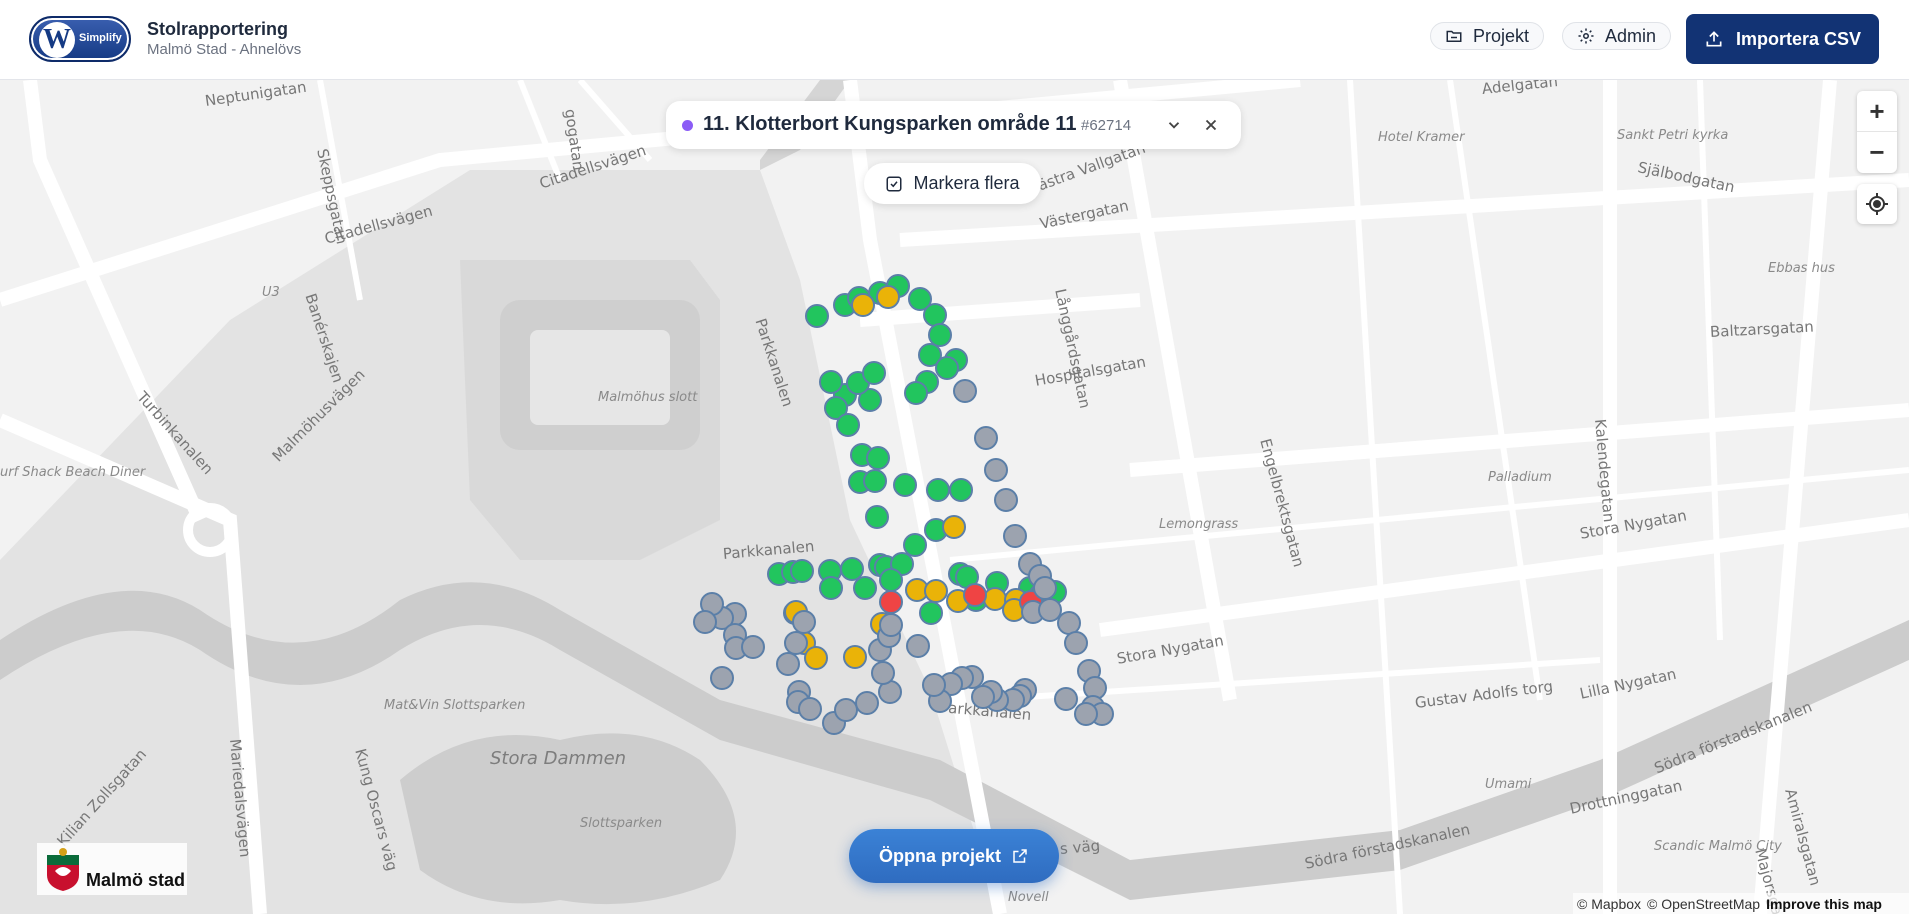 The image size is (1909, 914). What do you see at coordinates (1020, 856) in the screenshot?
I see `external-link-icon` at bounding box center [1020, 856].